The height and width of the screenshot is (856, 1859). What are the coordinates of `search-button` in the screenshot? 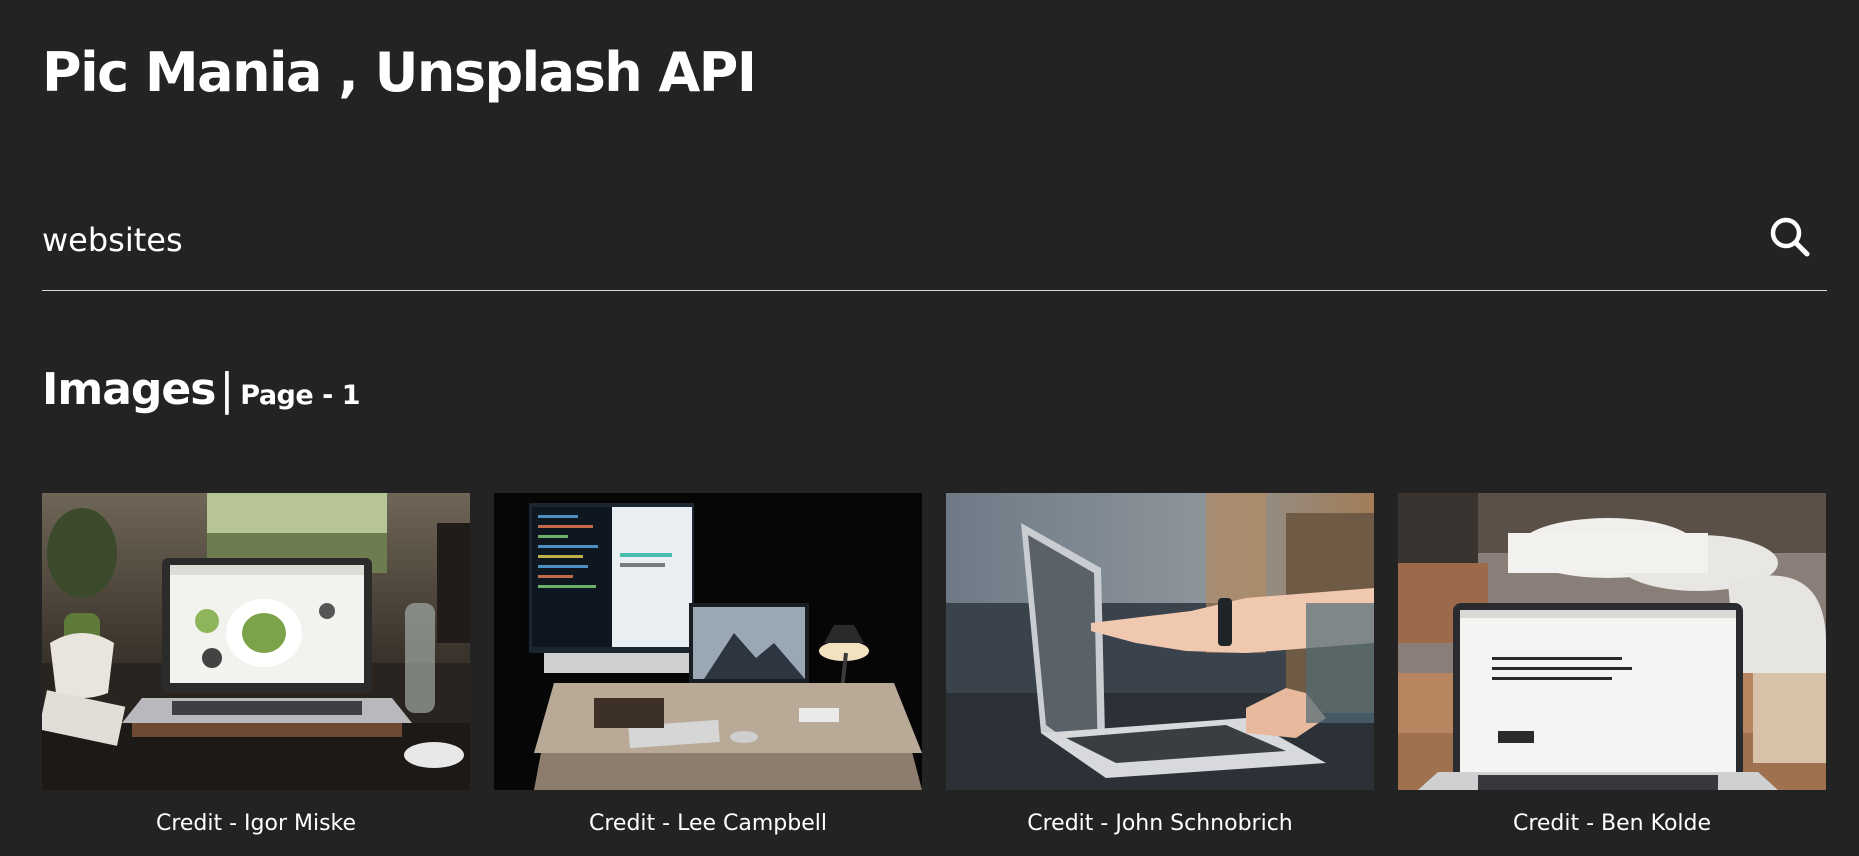 It's located at (1790, 237).